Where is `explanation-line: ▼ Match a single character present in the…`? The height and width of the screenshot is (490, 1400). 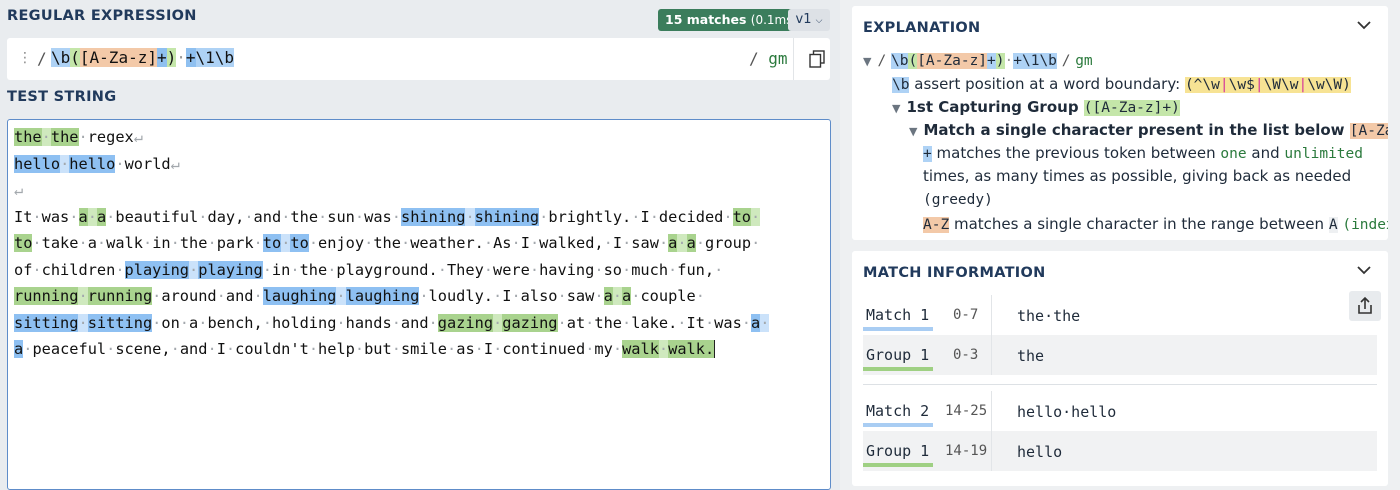 explanation-line: ▼ Match a single character present in the… is located at coordinates (1148, 131).